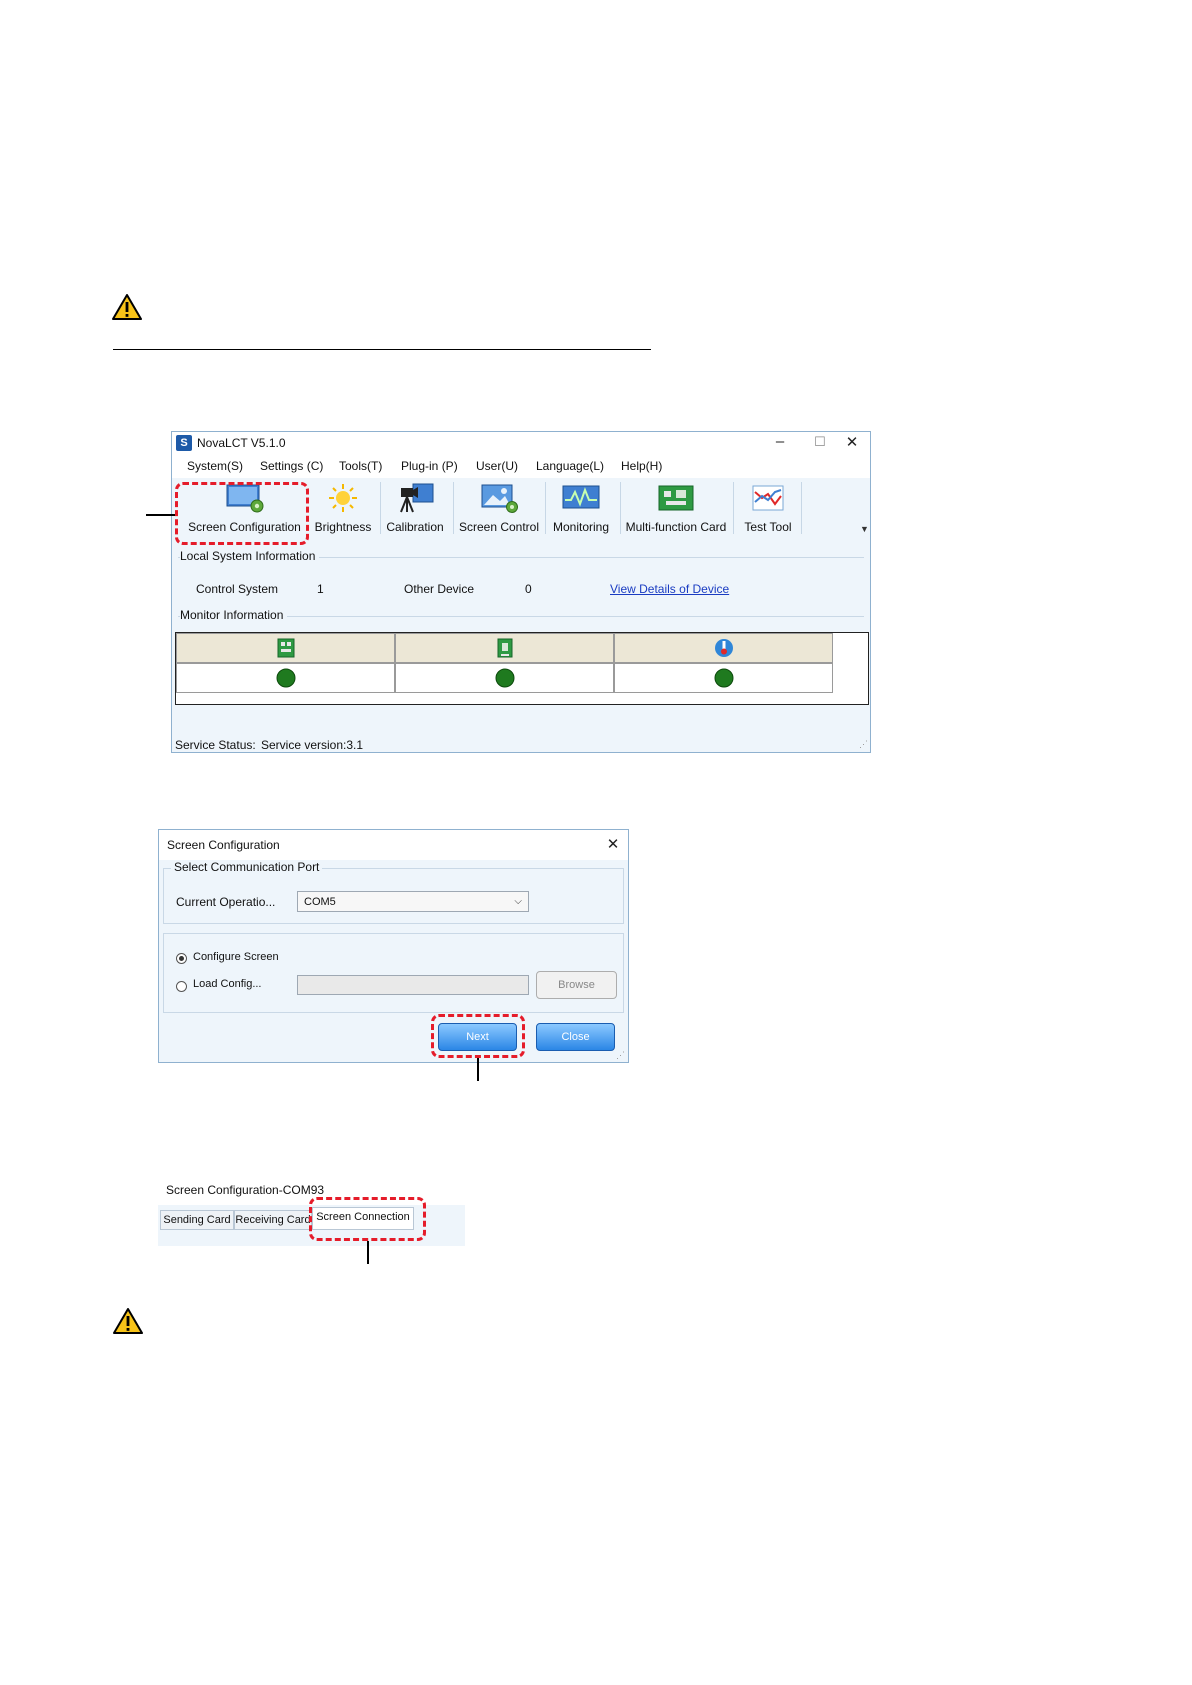  What do you see at coordinates (184, 443) in the screenshot?
I see `app-logo-icon: S` at bounding box center [184, 443].